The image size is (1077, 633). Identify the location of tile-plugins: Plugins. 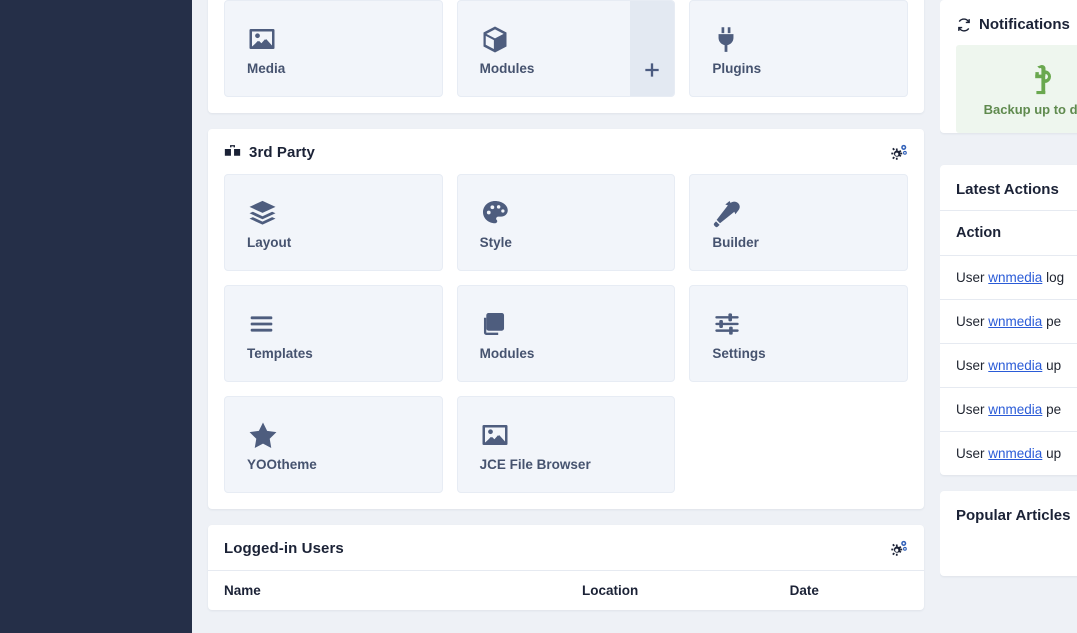
(798, 48).